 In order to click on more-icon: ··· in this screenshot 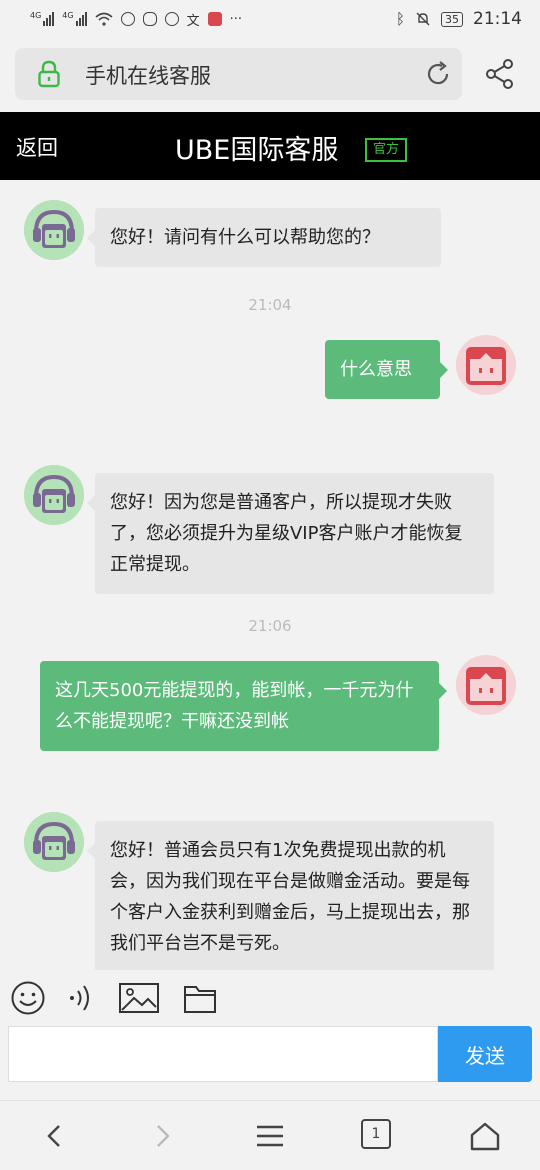, I will do `click(236, 19)`.